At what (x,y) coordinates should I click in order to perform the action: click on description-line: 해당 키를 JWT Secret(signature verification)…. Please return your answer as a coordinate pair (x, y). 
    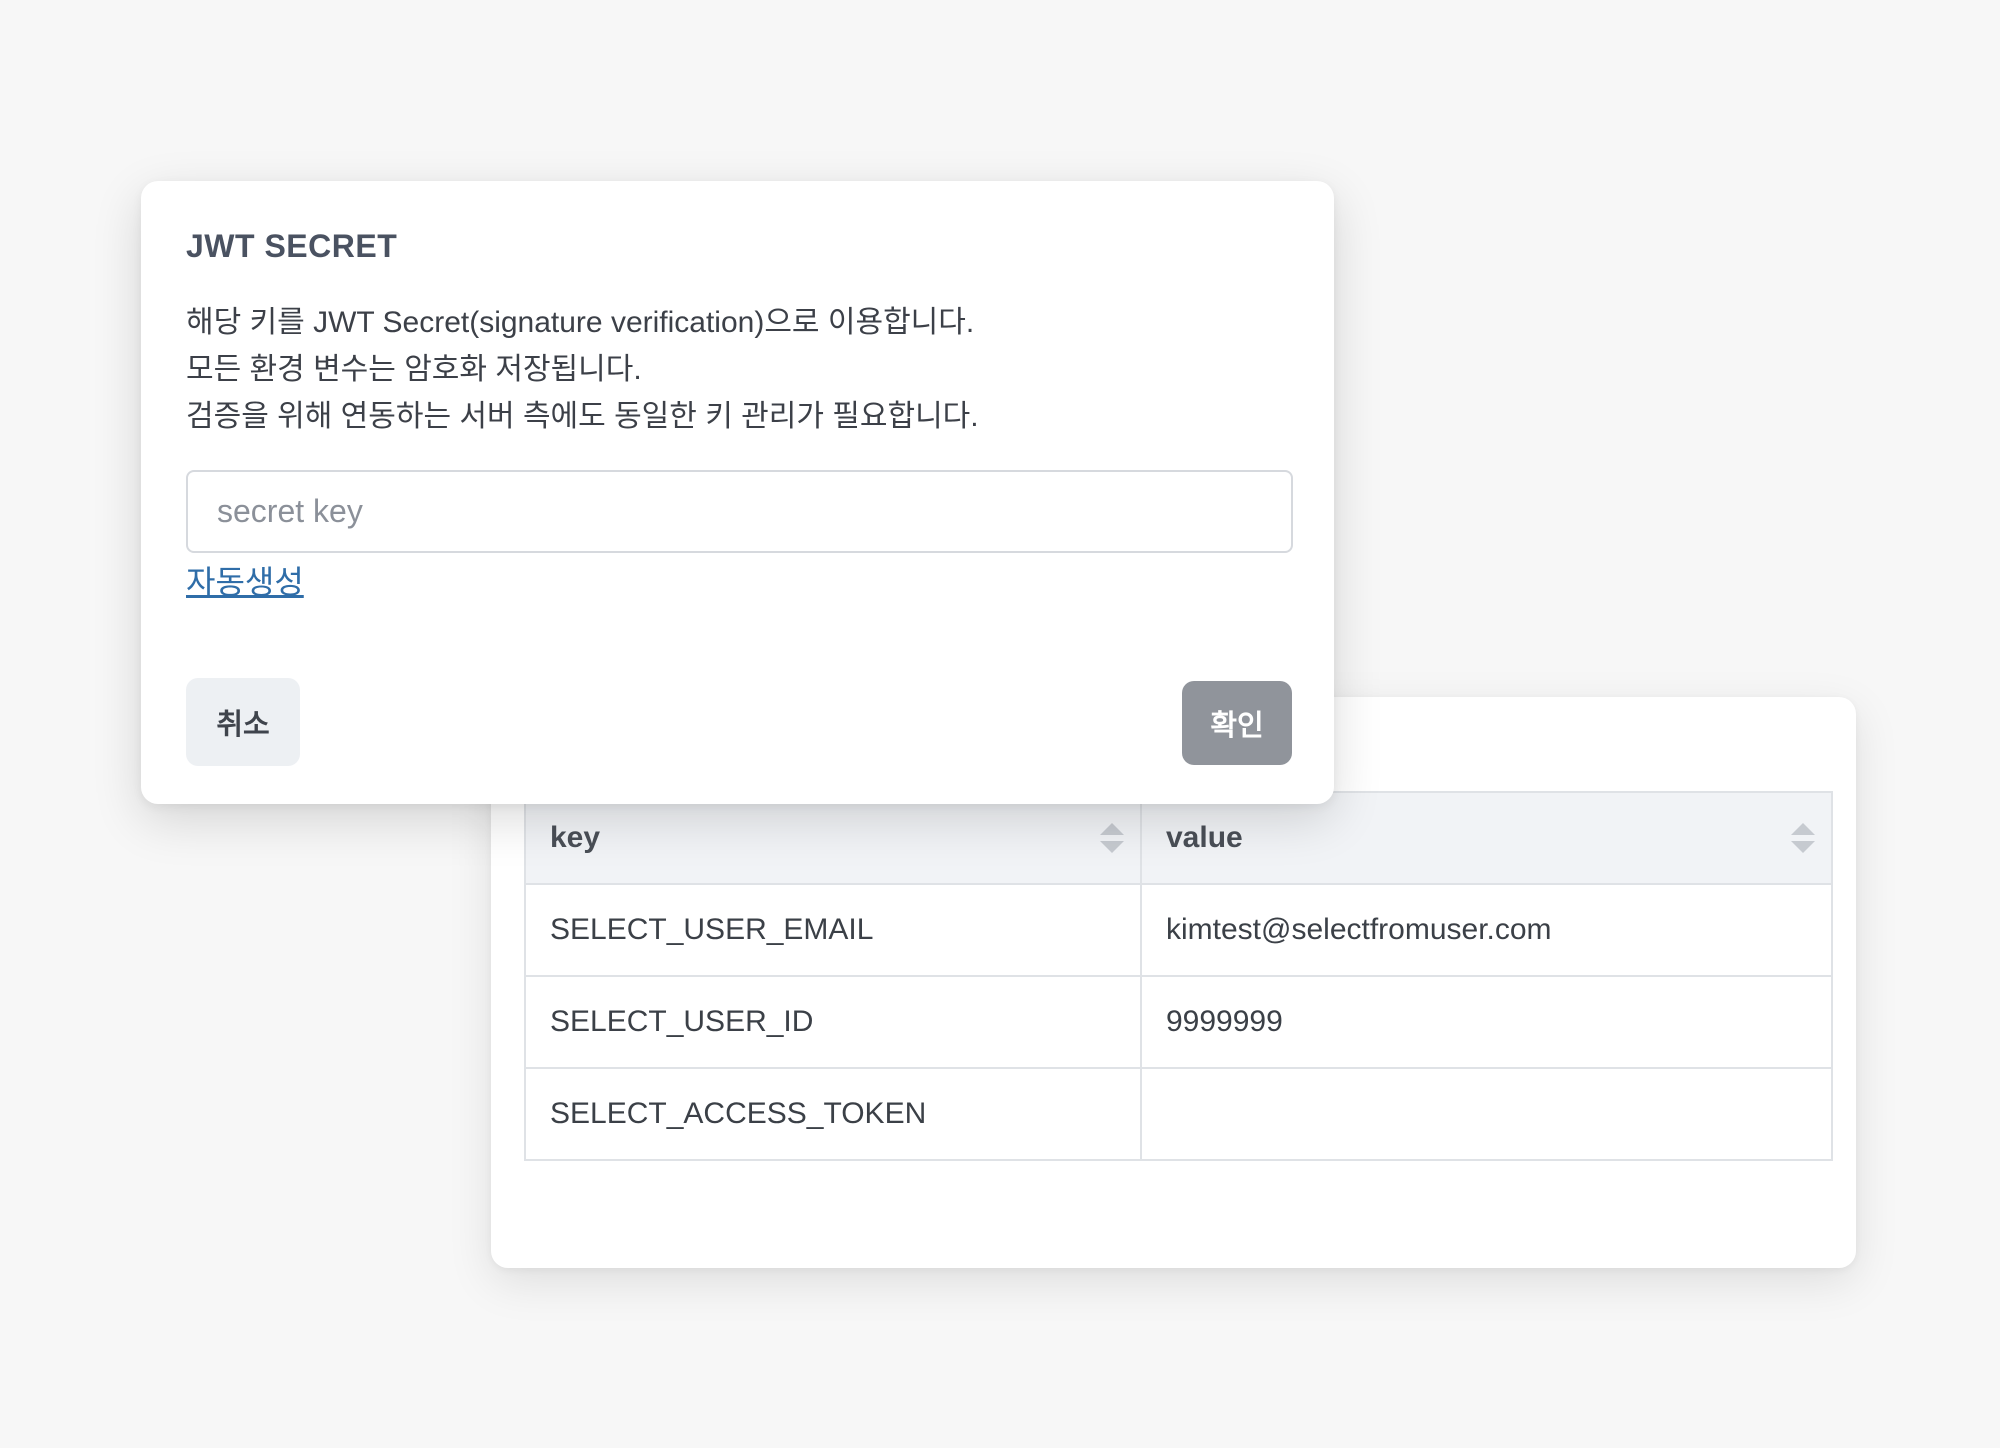
    Looking at the image, I should click on (580, 322).